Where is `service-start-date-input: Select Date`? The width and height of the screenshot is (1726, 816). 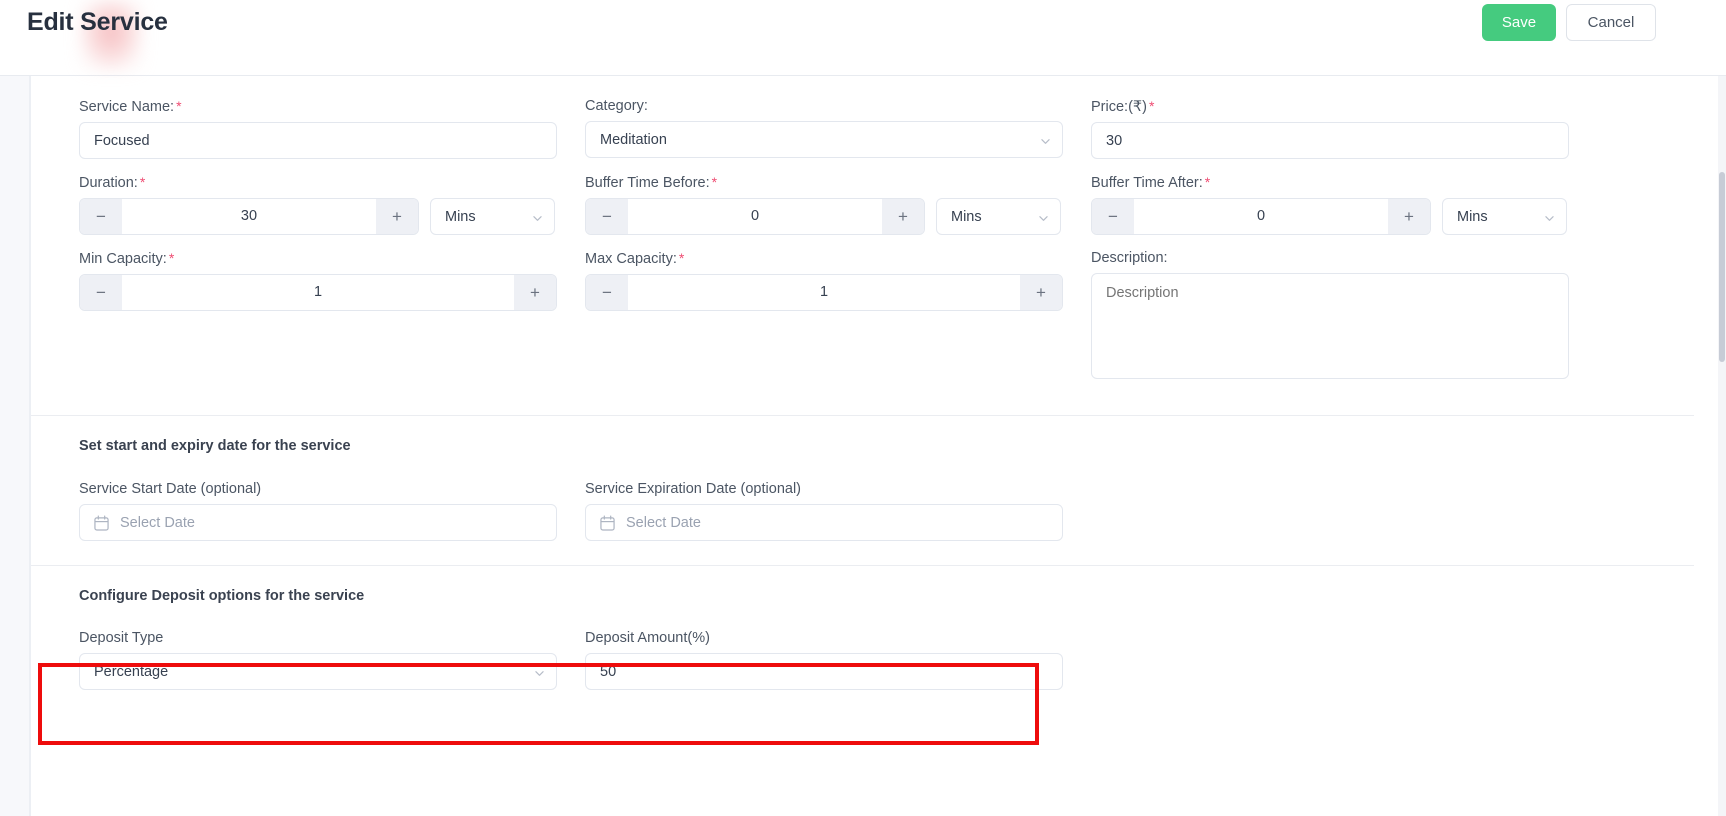
service-start-date-input: Select Date is located at coordinates (318, 522).